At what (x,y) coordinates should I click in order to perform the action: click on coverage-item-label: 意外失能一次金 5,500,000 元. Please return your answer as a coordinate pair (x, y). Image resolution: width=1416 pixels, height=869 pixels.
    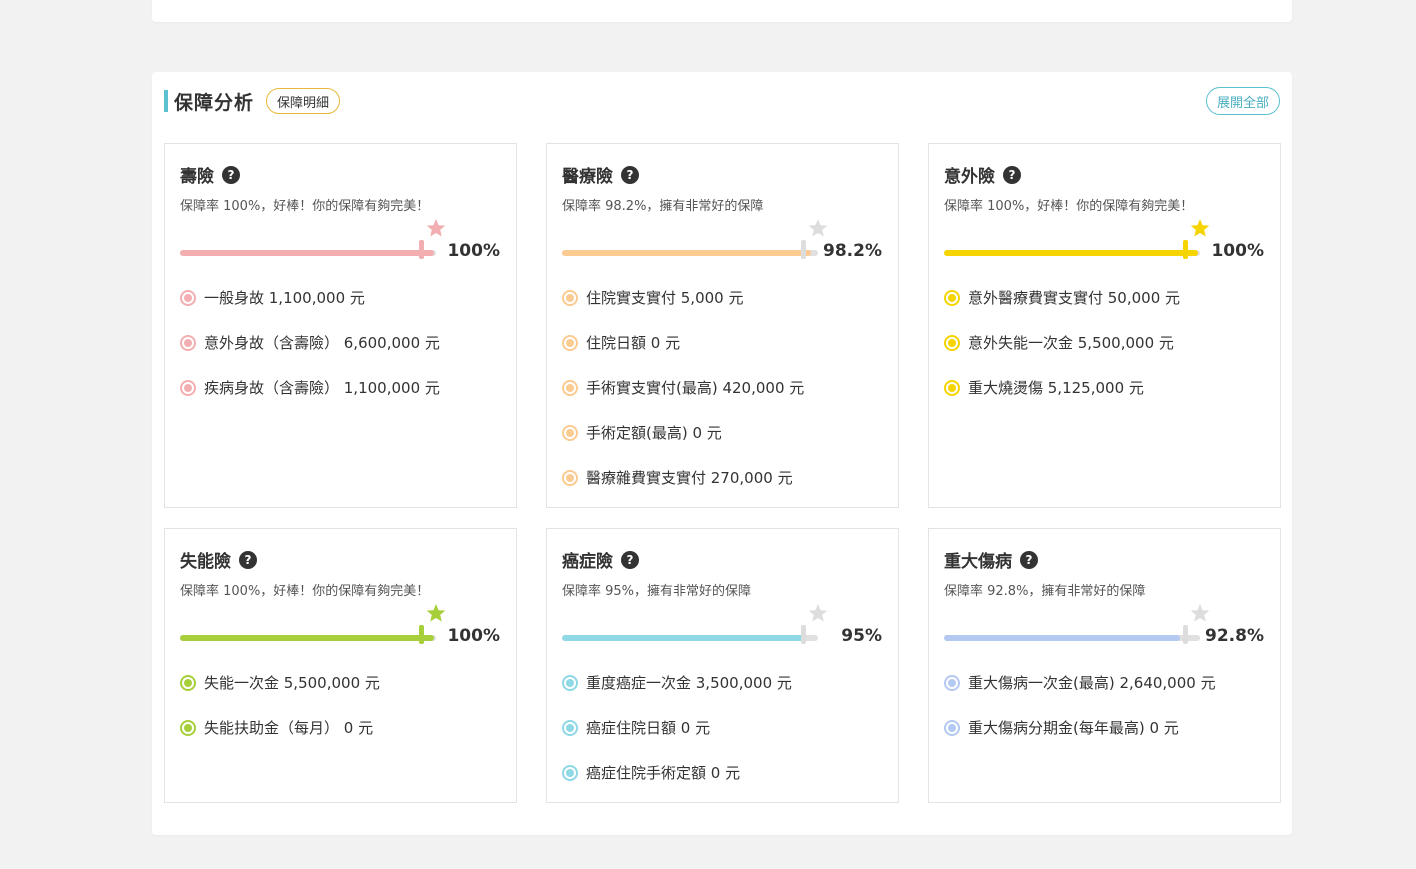
    Looking at the image, I should click on (1071, 343).